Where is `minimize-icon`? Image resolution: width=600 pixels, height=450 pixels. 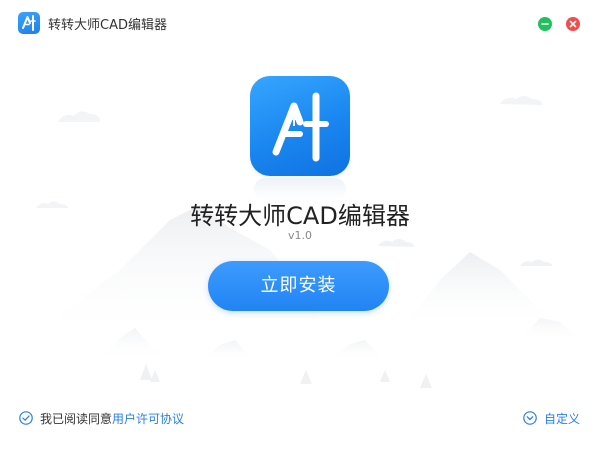 minimize-icon is located at coordinates (545, 24).